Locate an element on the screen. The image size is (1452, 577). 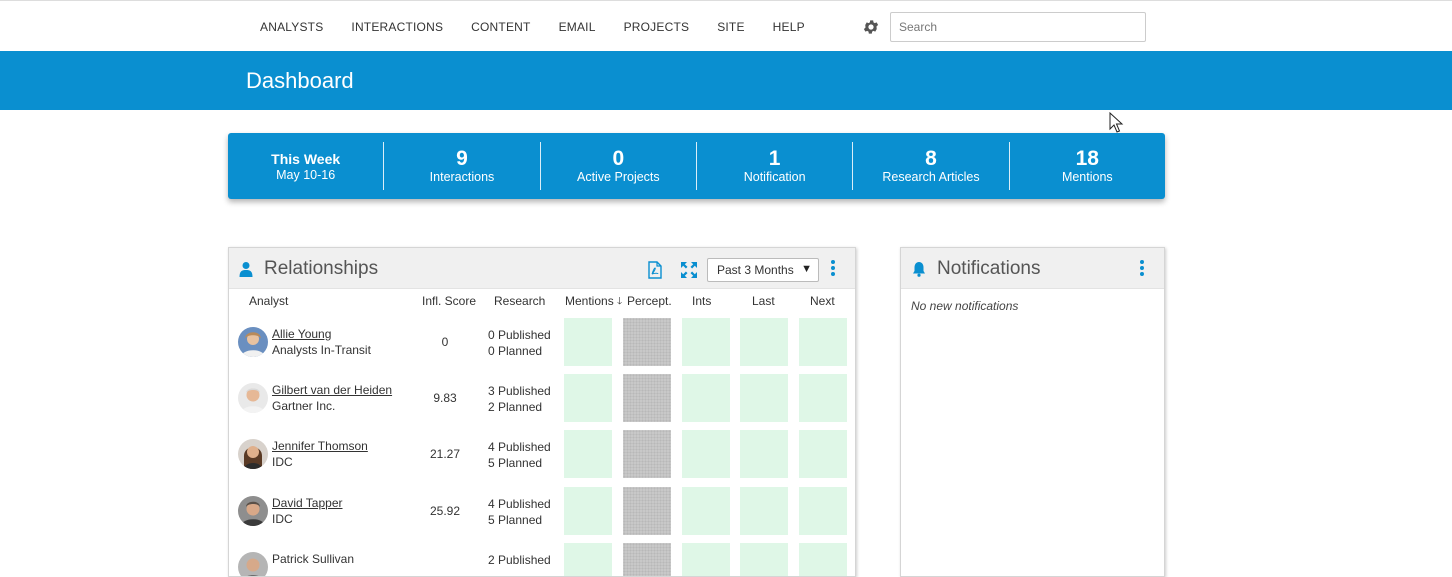
analyst-name-link: Allie Young is located at coordinates (301, 334).